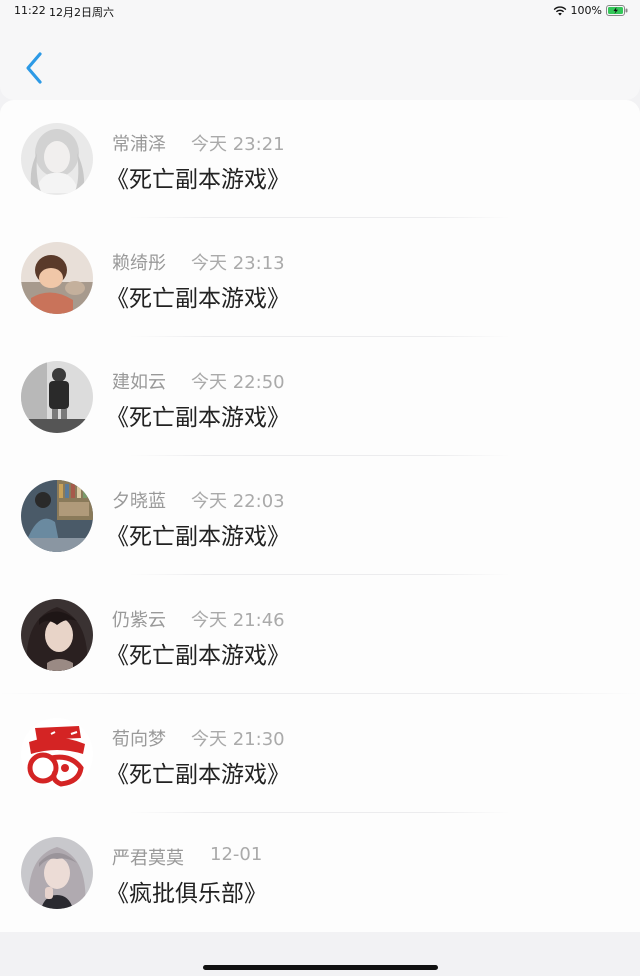  What do you see at coordinates (586, 10) in the screenshot?
I see `battery-percent: 100%` at bounding box center [586, 10].